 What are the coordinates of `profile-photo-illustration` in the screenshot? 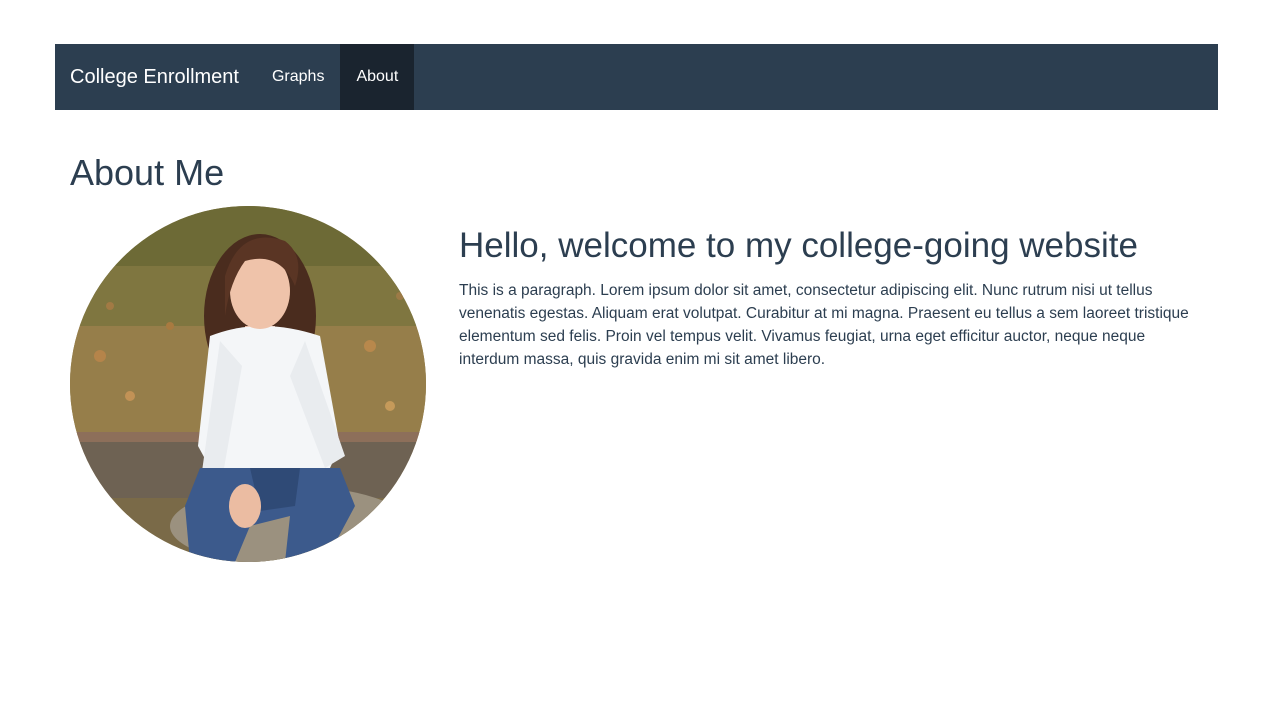 It's located at (248, 384).